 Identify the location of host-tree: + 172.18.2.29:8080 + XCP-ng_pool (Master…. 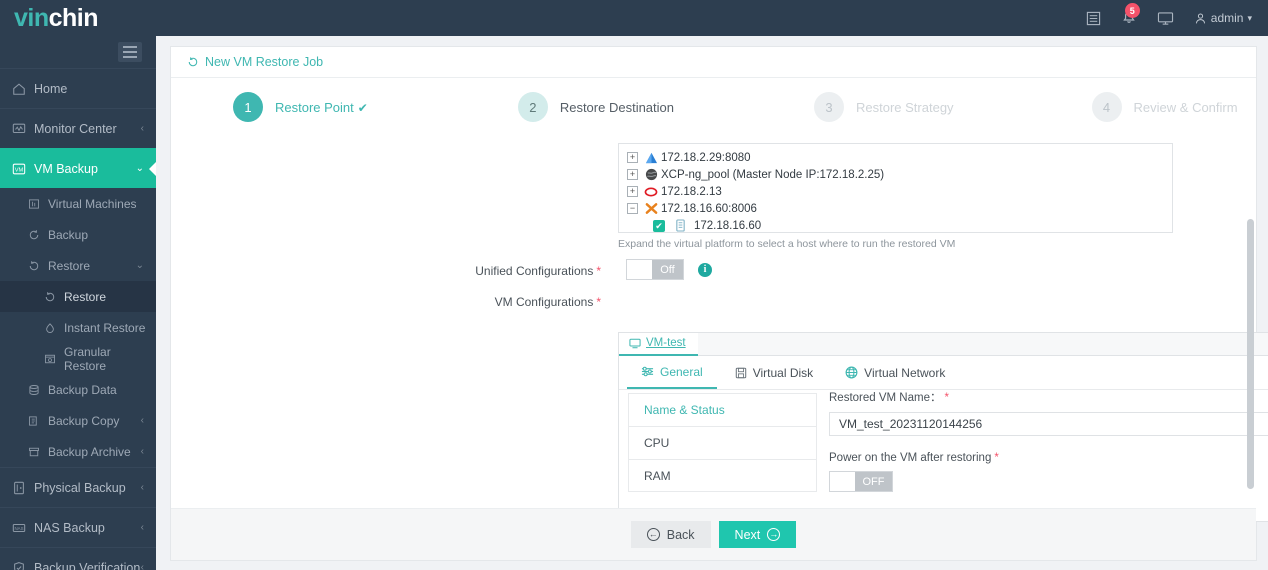
(895, 188).